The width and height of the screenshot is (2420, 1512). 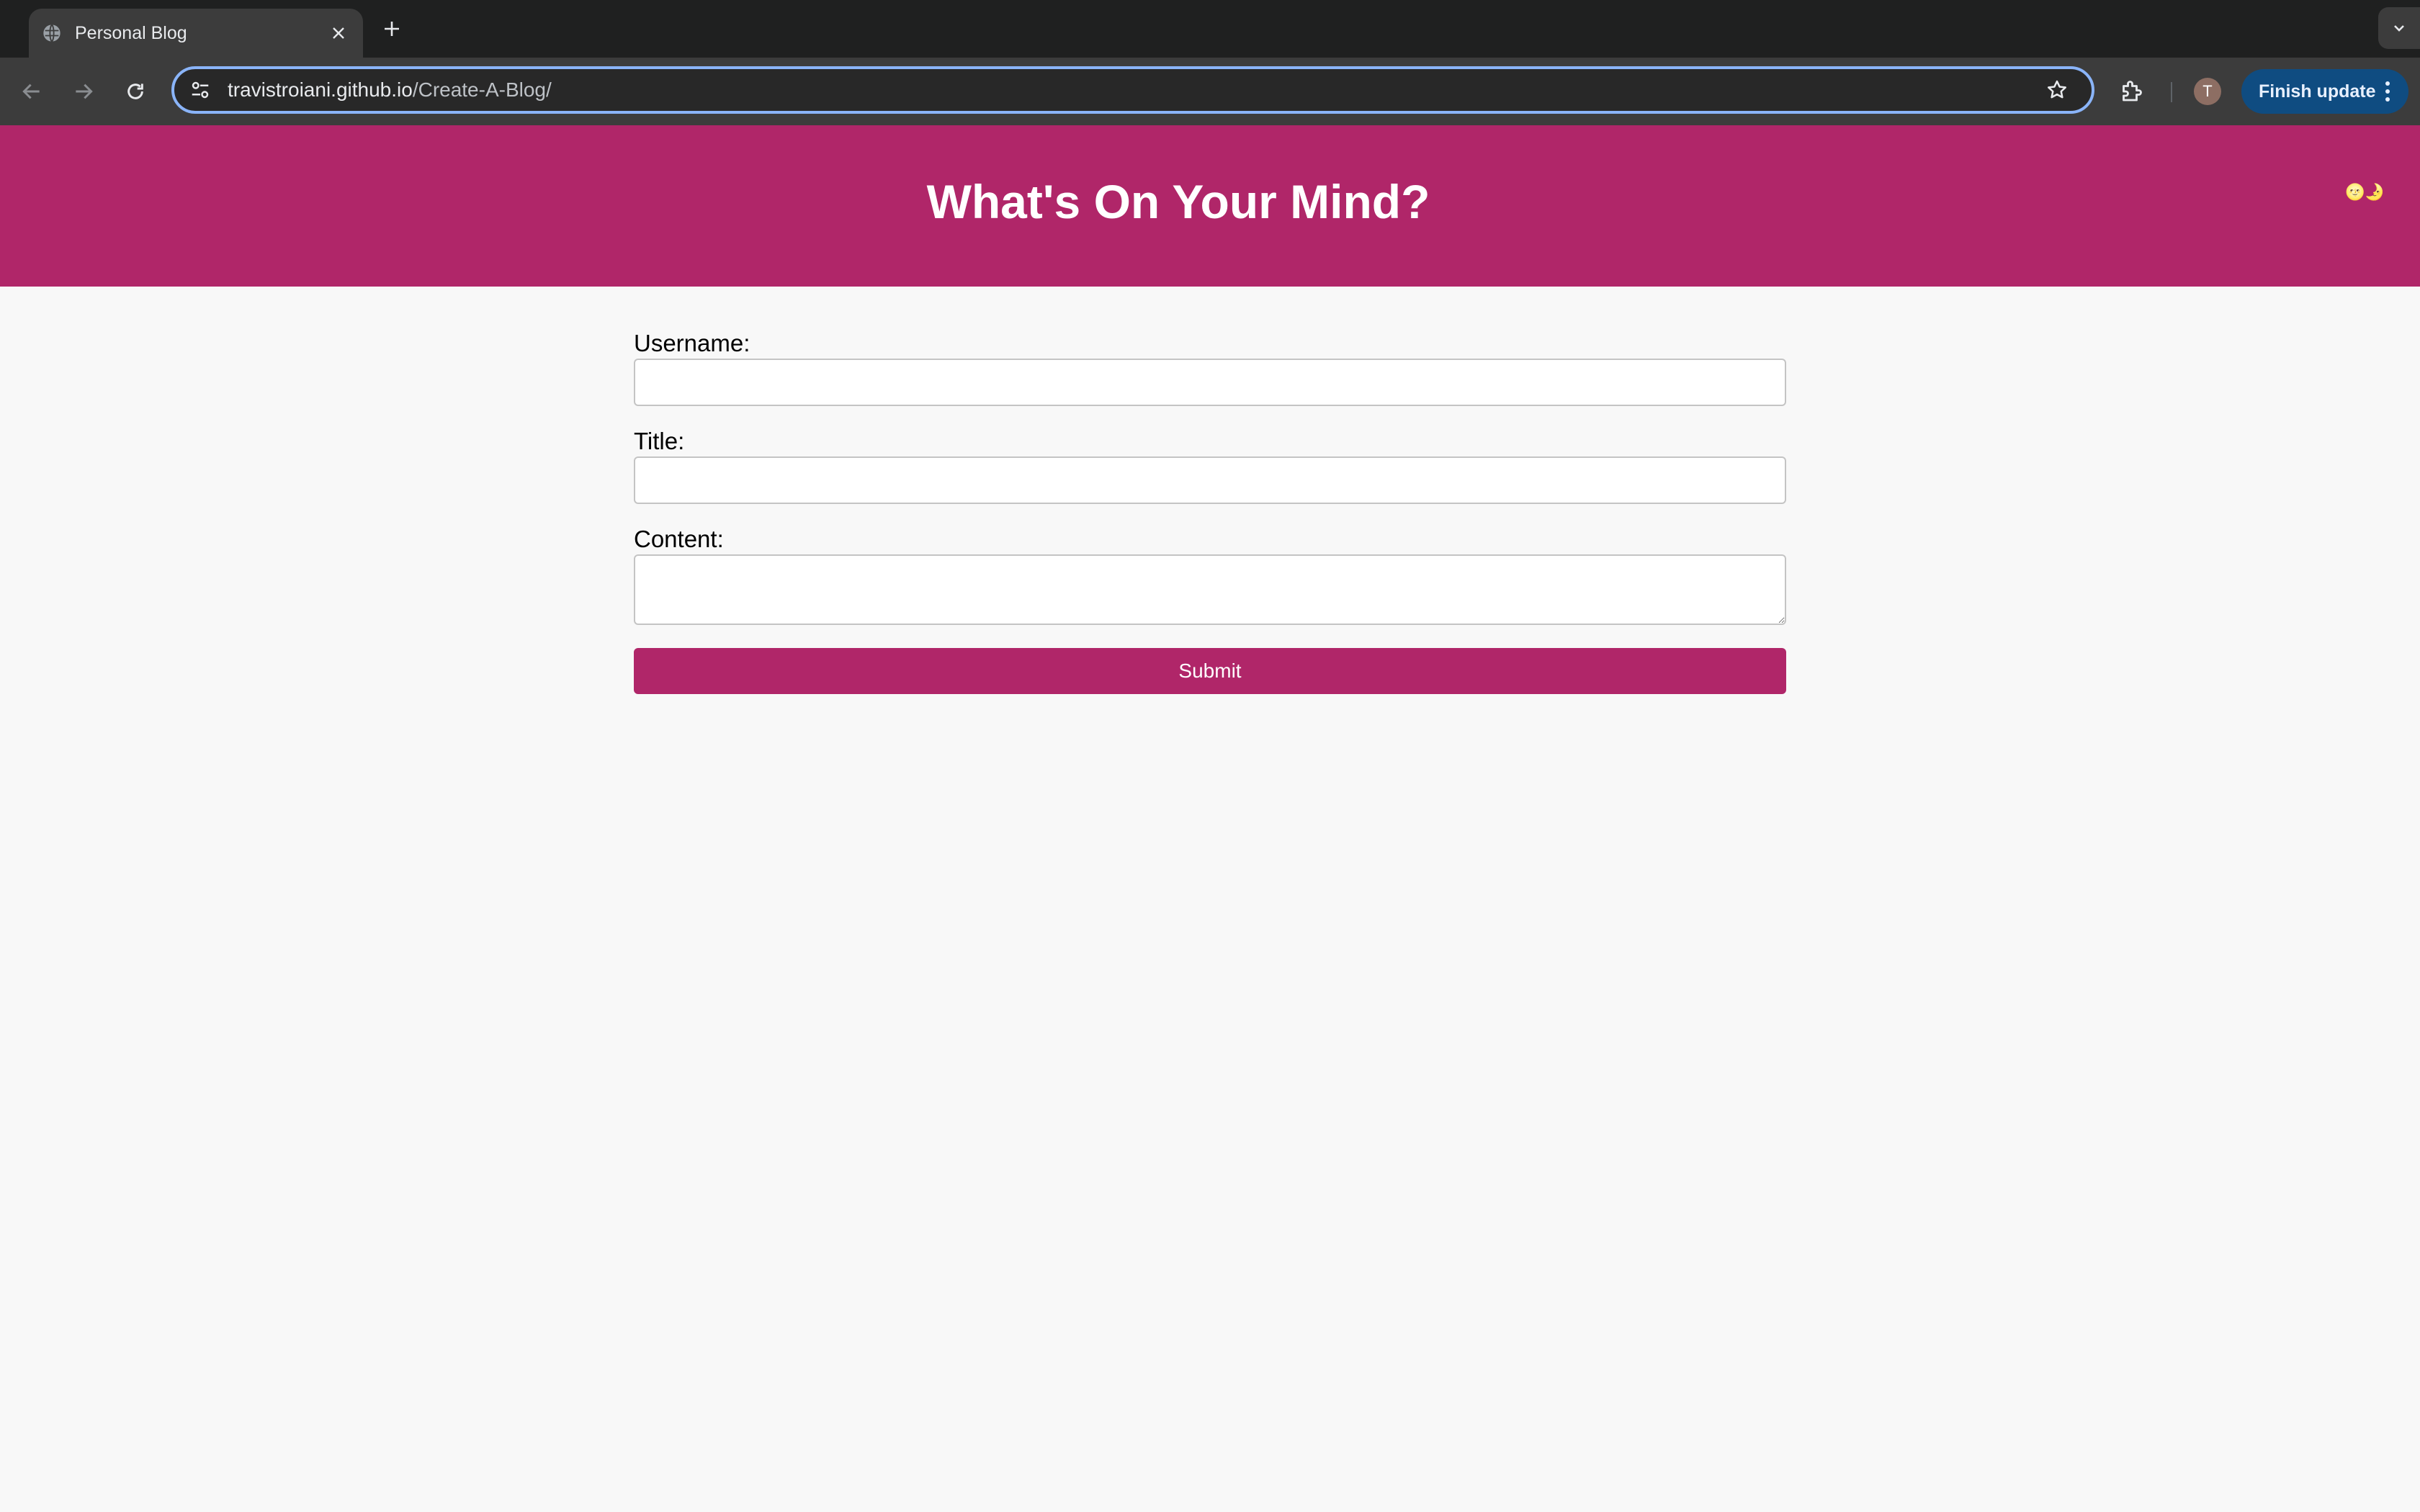 I want to click on page-header: What's On Your Mind? 🌝🌛, so click(x=1210, y=206).